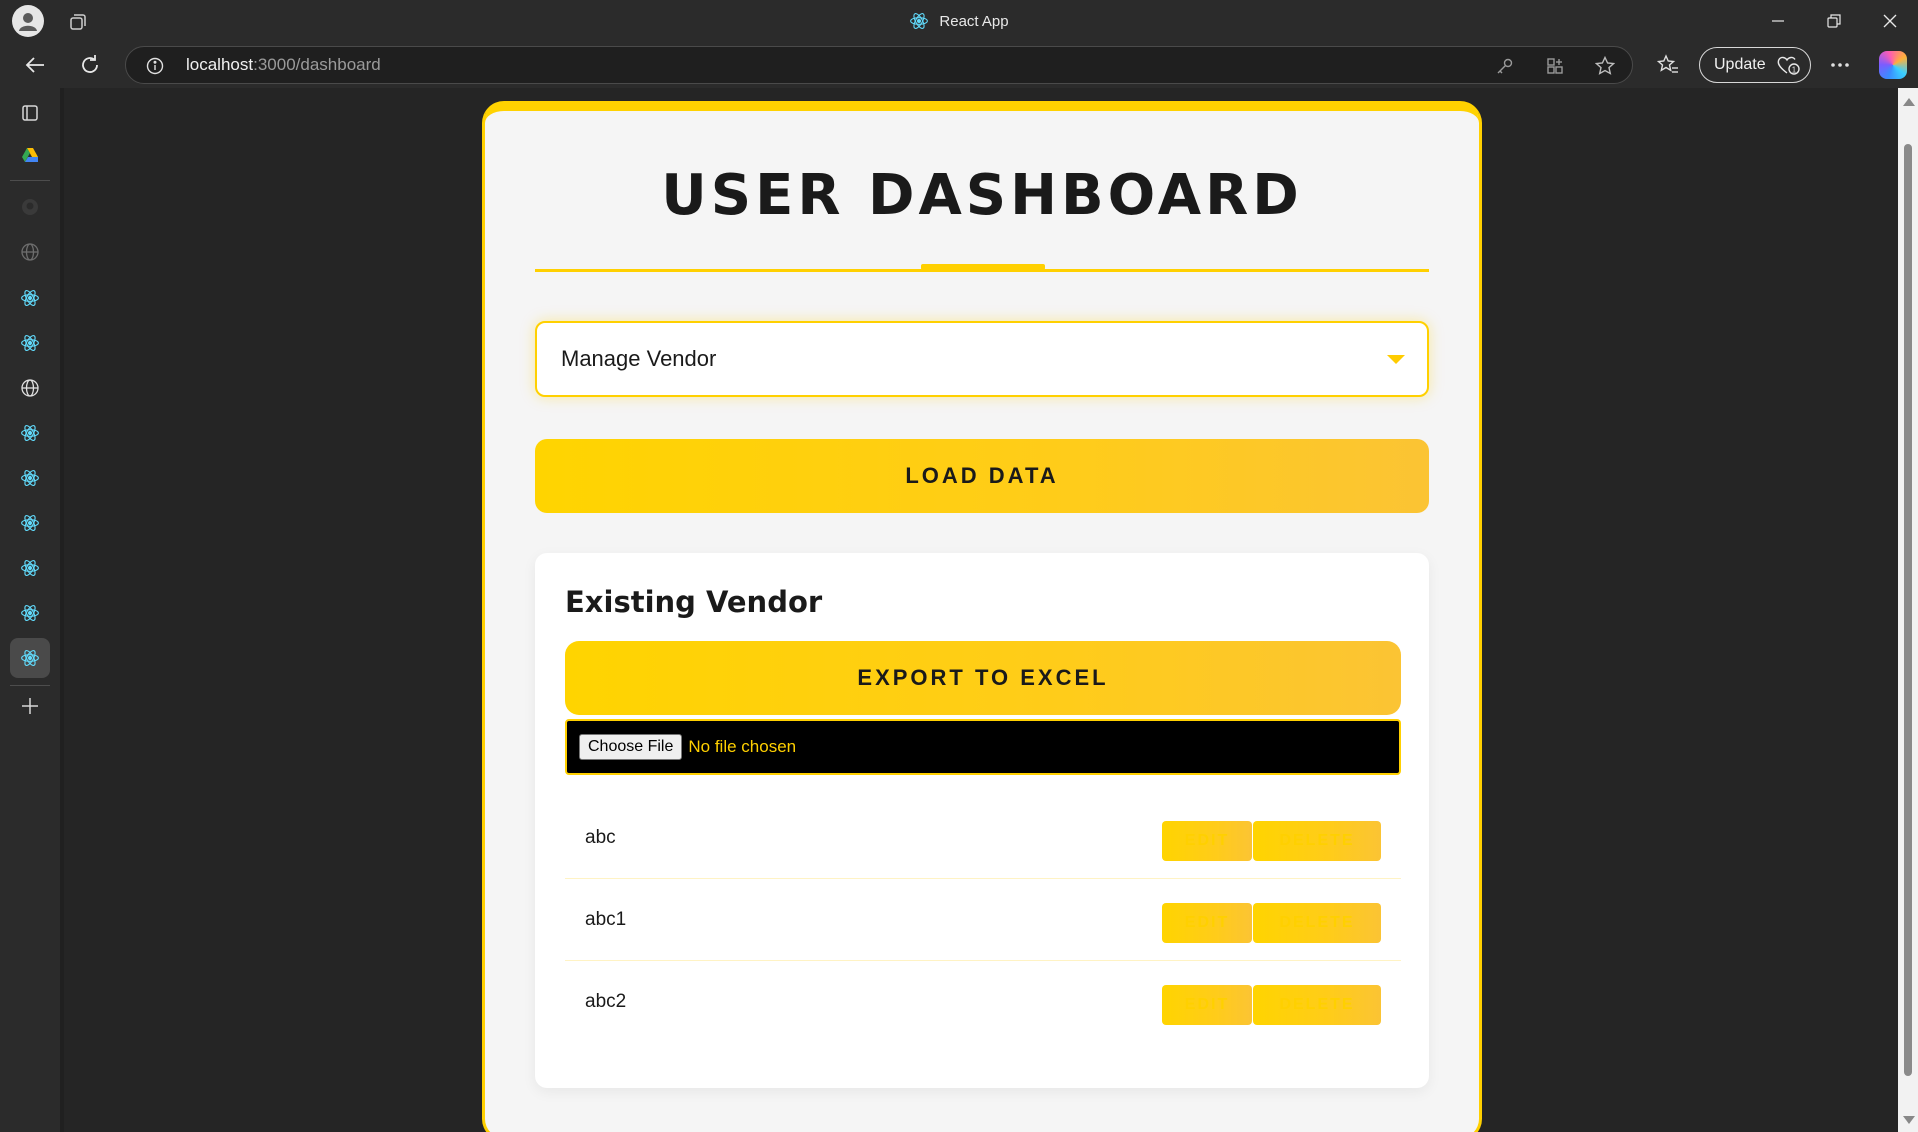 This screenshot has width=1918, height=1132. What do you see at coordinates (30, 155) in the screenshot?
I see `google-drive-icon` at bounding box center [30, 155].